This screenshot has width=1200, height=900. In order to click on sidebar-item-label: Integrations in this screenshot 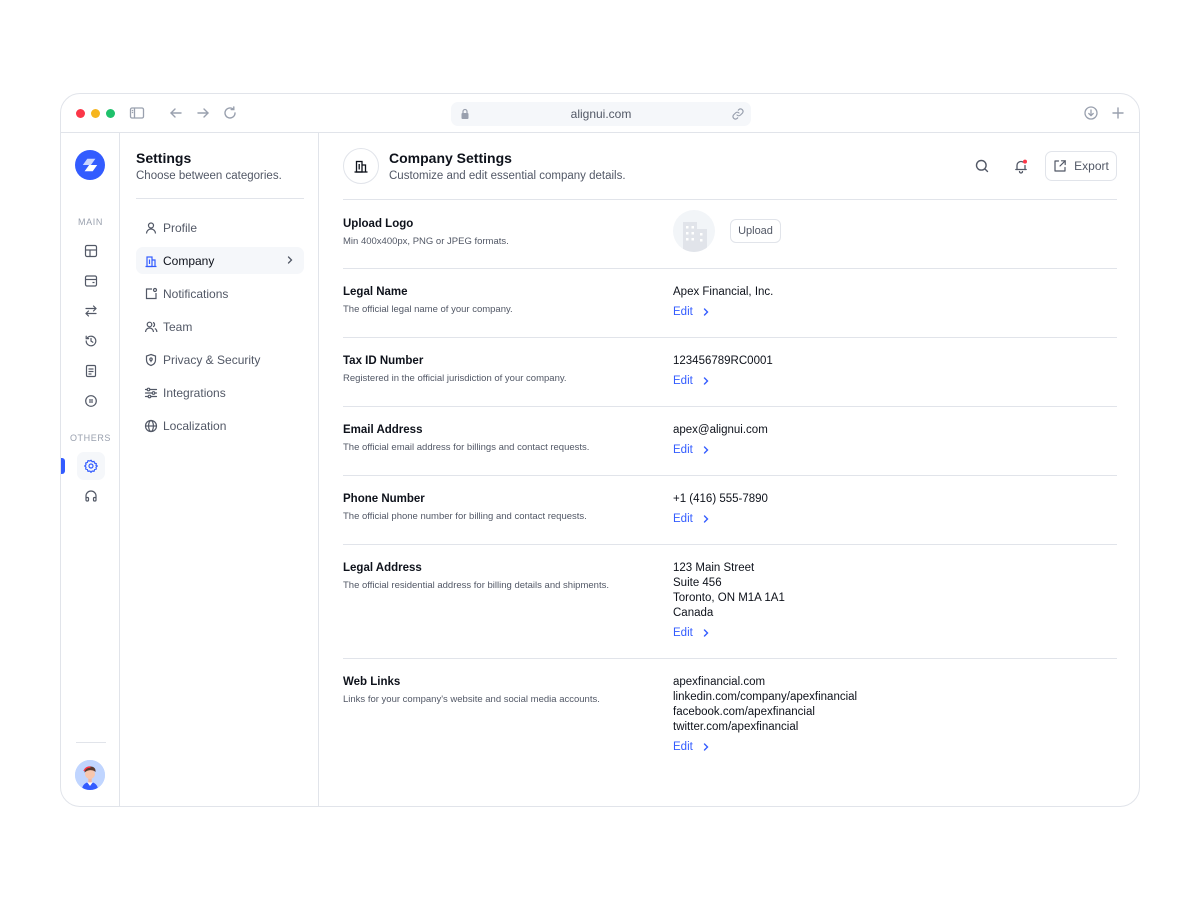, I will do `click(194, 392)`.